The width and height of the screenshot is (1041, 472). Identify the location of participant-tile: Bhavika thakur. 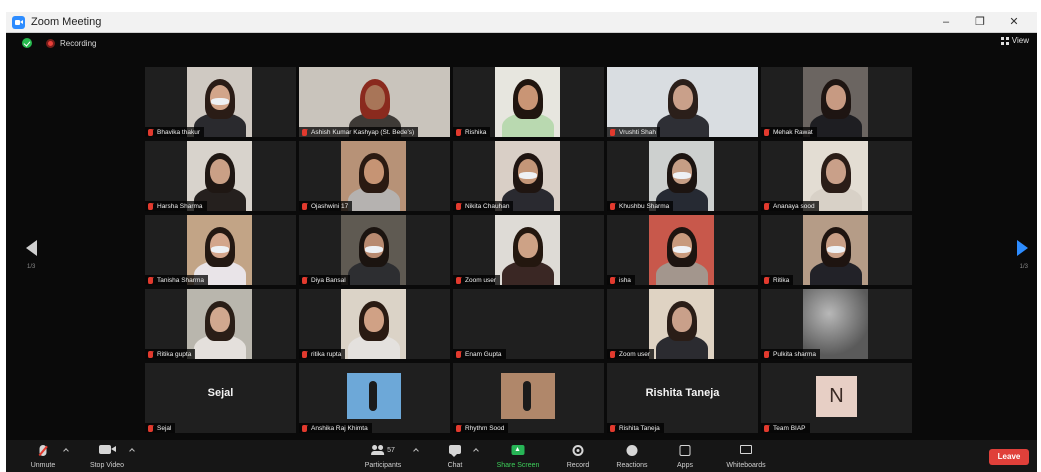
(220, 102).